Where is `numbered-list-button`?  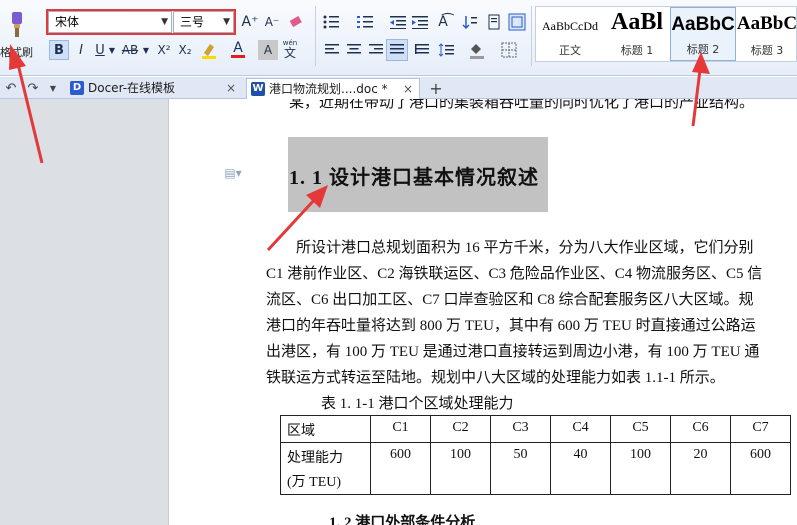 numbered-list-button is located at coordinates (365, 22).